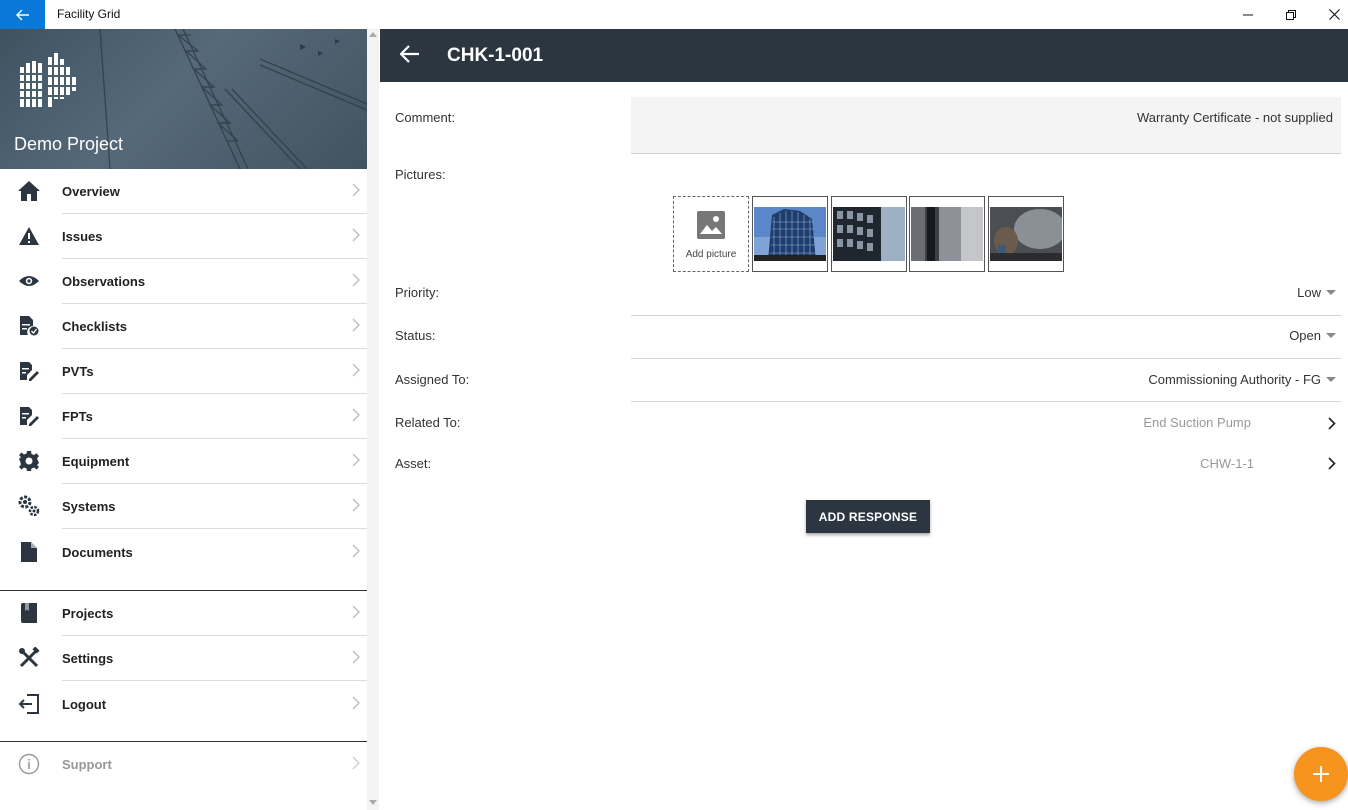 The height and width of the screenshot is (810, 1348). What do you see at coordinates (183, 99) in the screenshot?
I see `project-header: Demo Project` at bounding box center [183, 99].